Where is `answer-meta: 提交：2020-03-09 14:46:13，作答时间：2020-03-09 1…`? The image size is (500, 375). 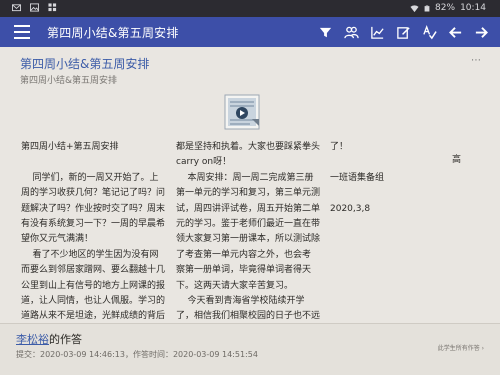
answer-meta: 提交：2020-03-09 14:46:13，作答时间：2020-03-09 1… is located at coordinates (137, 354).